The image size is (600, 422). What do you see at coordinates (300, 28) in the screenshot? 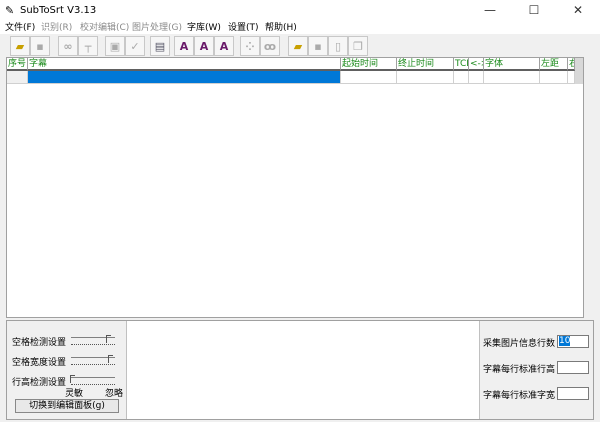
I see `menu-bar: 文件(F) 识别(R) 校对编辑(C) 图片处理(G) 字库(W) 设置(T) 帮助(H)` at bounding box center [300, 28].